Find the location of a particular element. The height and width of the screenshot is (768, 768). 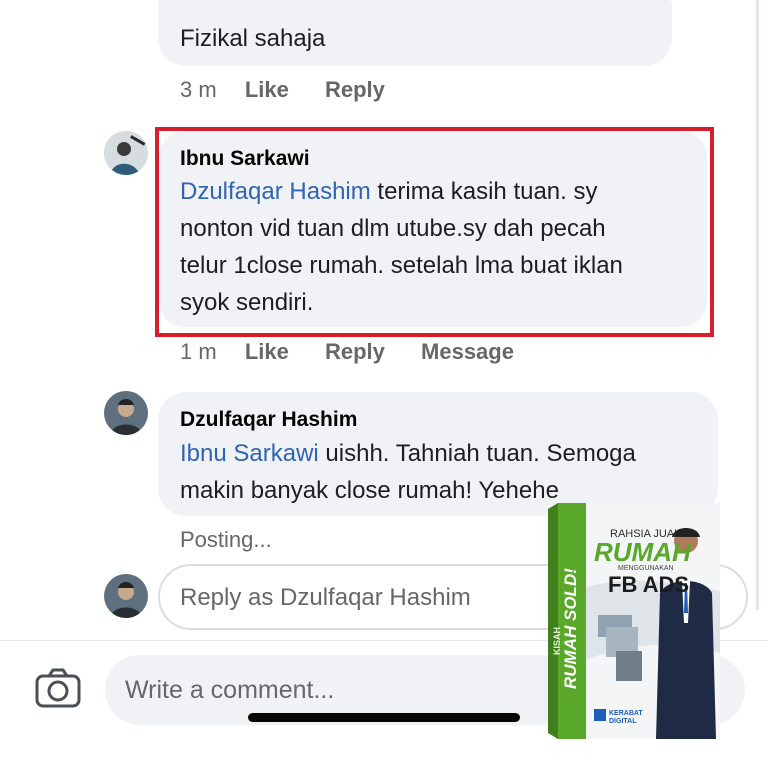

ad-subtitle: MENGGUNAKAN is located at coordinates (646, 568).